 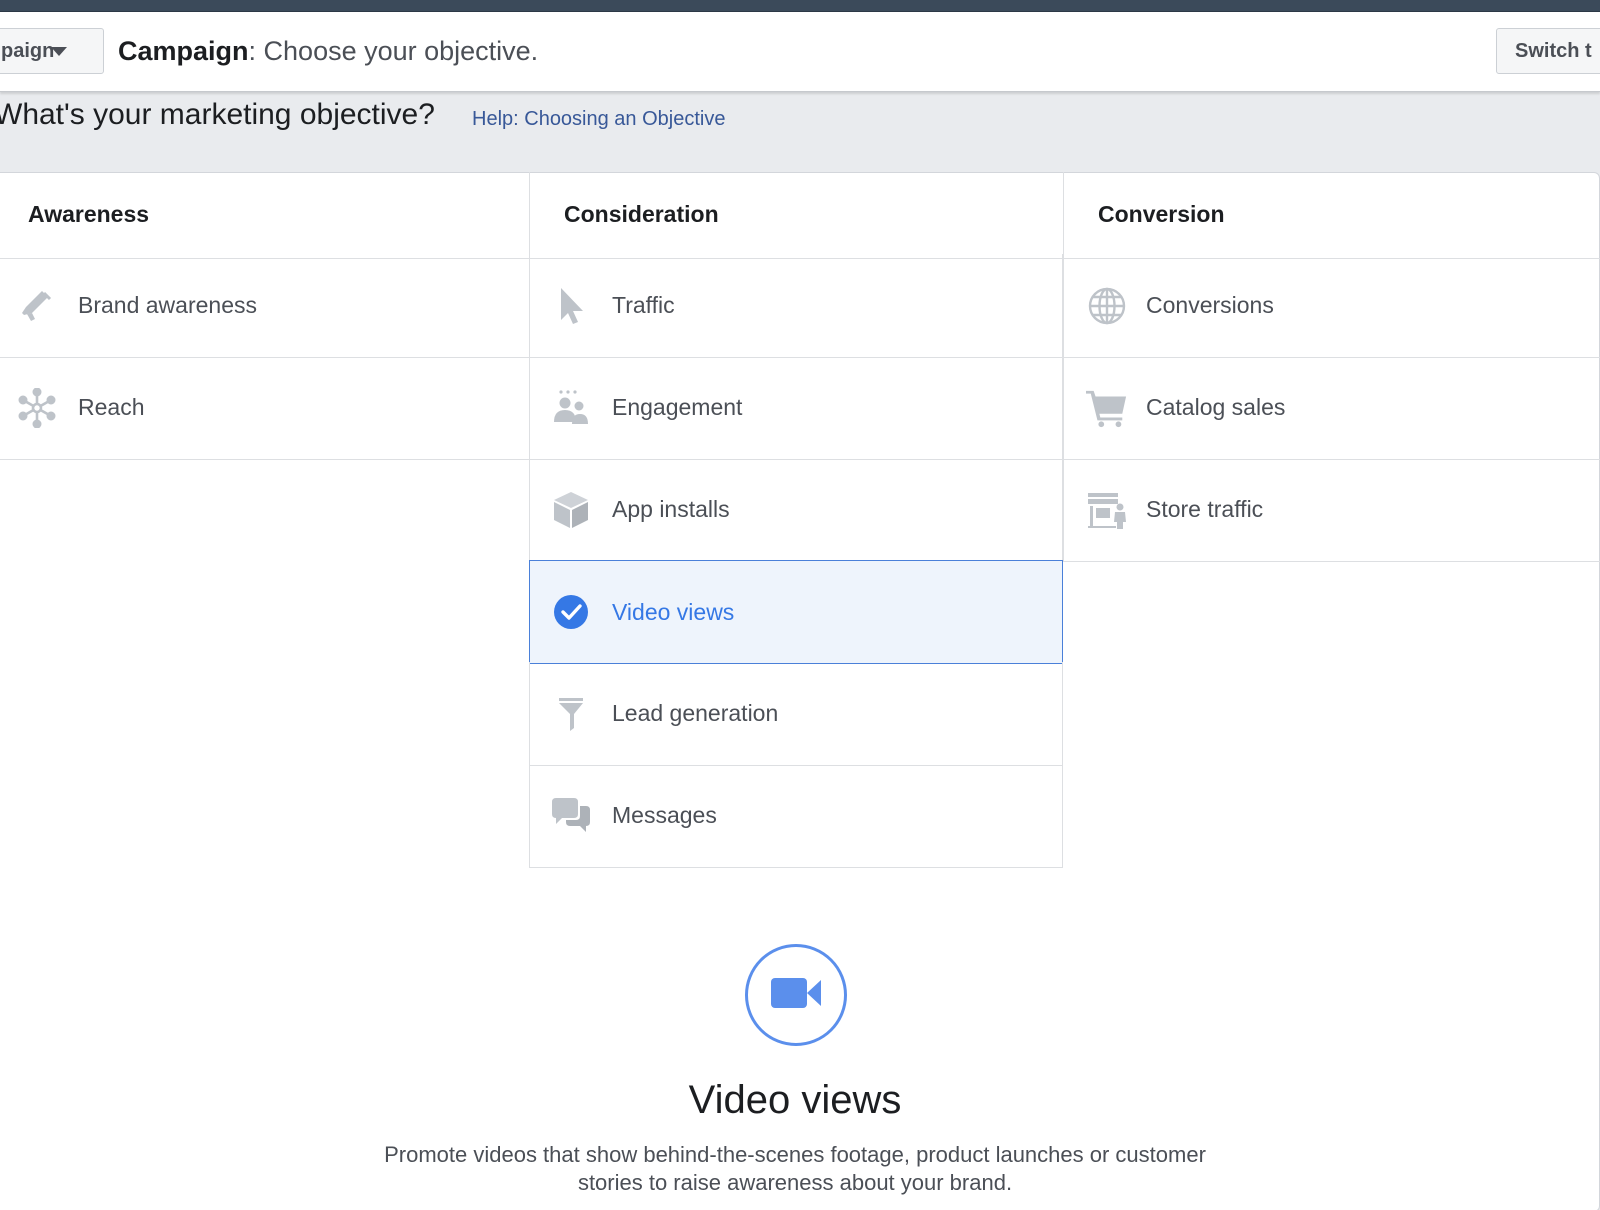 I want to click on objective-traffic: Traffic, so click(x=796, y=306).